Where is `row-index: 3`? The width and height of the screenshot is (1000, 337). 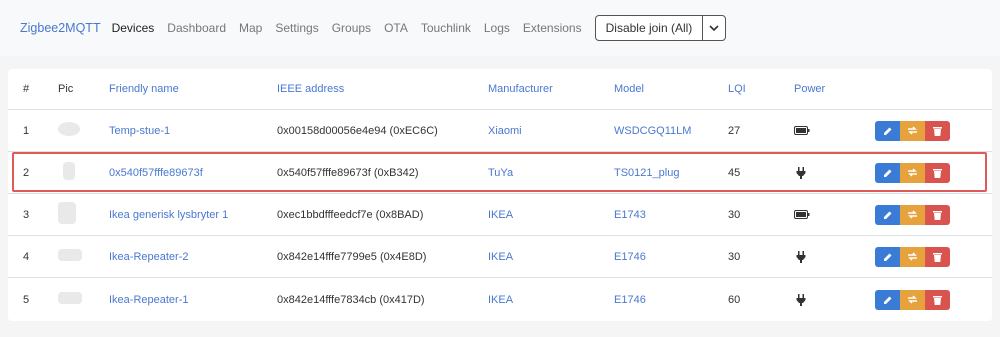
row-index: 3 is located at coordinates (26, 214).